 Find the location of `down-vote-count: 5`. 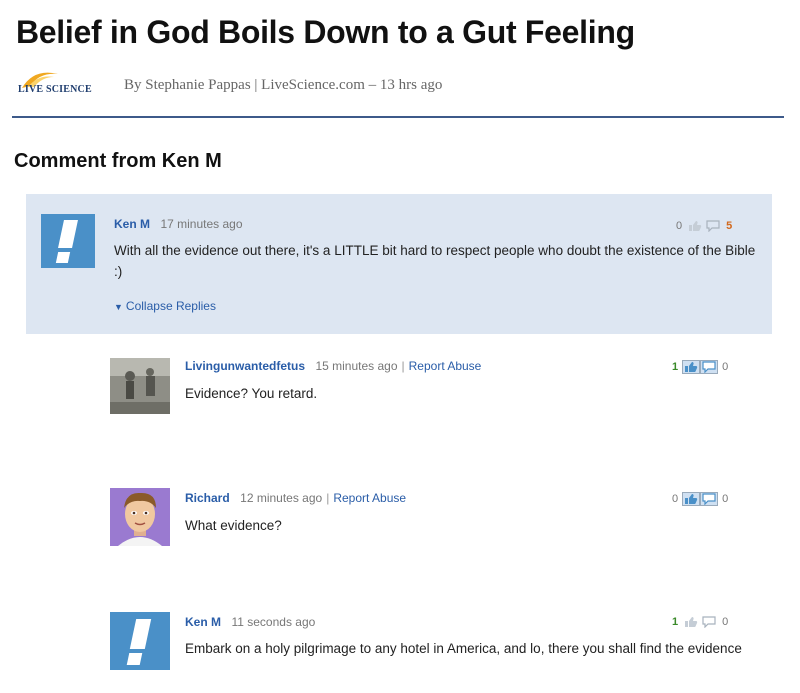

down-vote-count: 5 is located at coordinates (729, 226).